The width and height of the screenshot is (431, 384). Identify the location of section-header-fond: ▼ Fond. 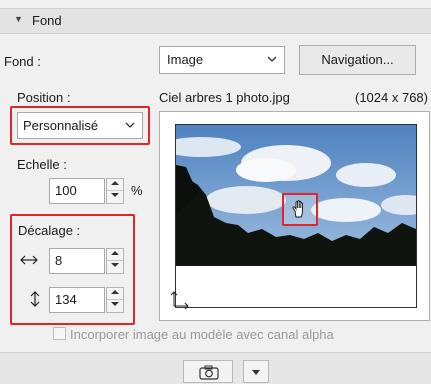
(215, 21).